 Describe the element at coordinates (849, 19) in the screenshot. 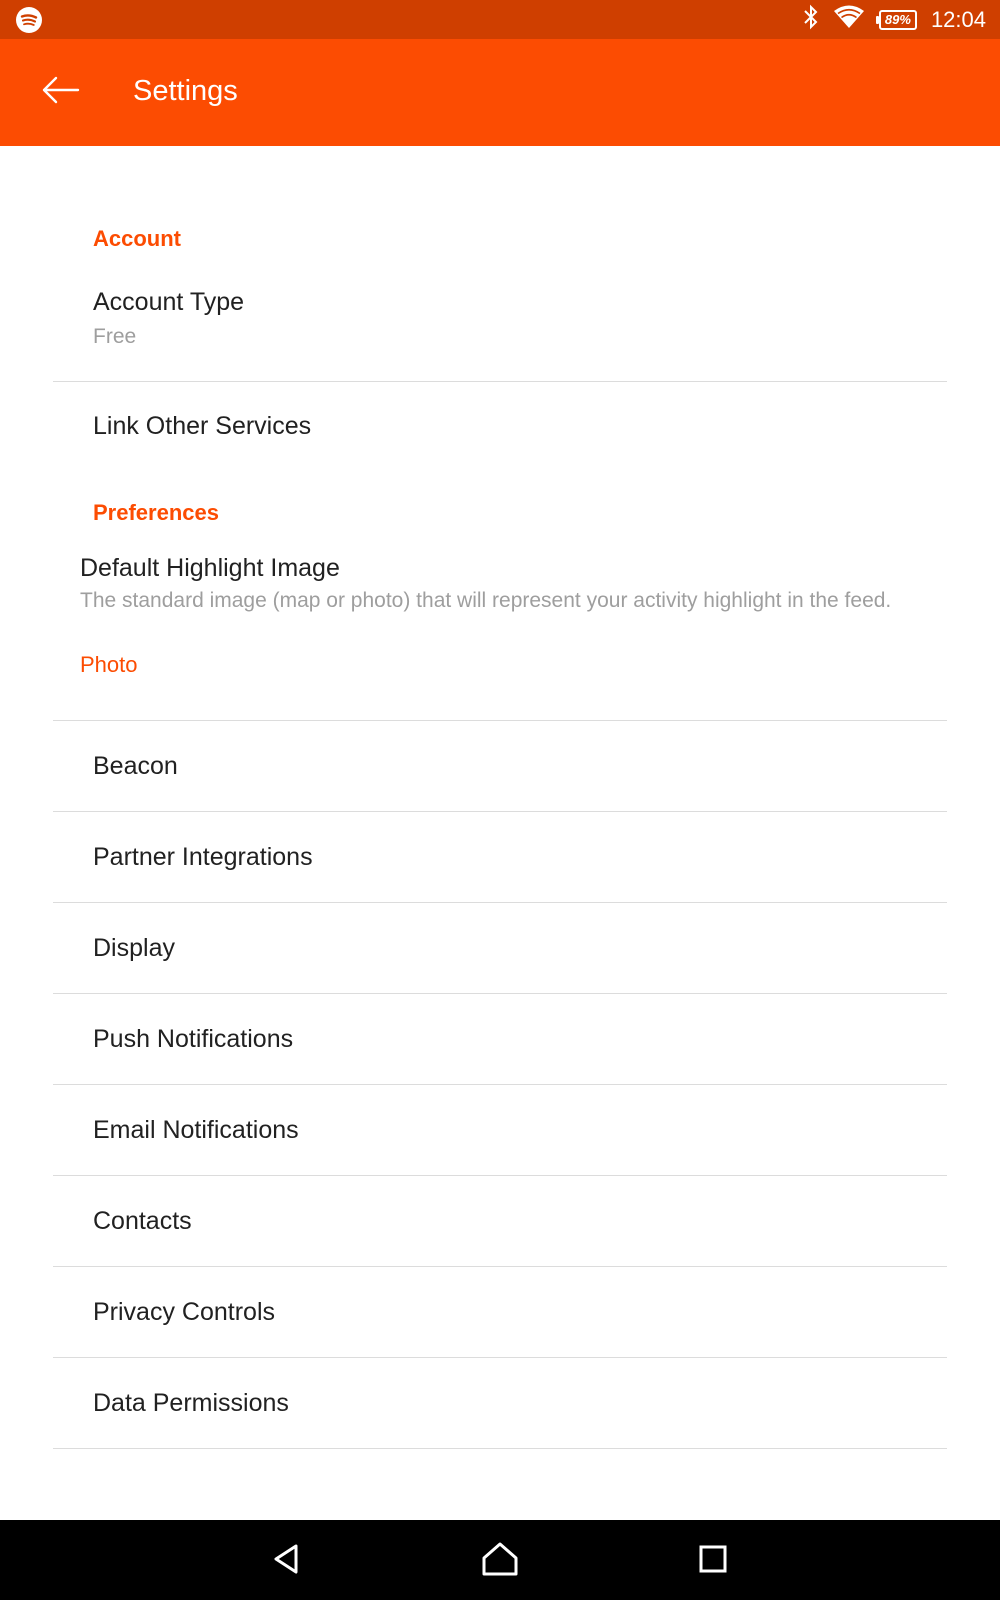

I see `wifi-icon` at that location.